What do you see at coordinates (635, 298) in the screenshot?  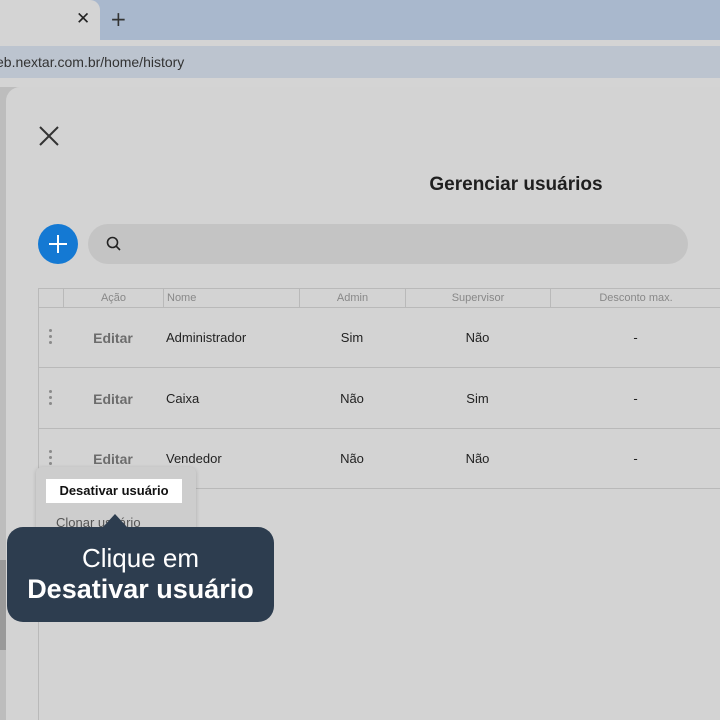 I see `header-discount: Desconto max.` at bounding box center [635, 298].